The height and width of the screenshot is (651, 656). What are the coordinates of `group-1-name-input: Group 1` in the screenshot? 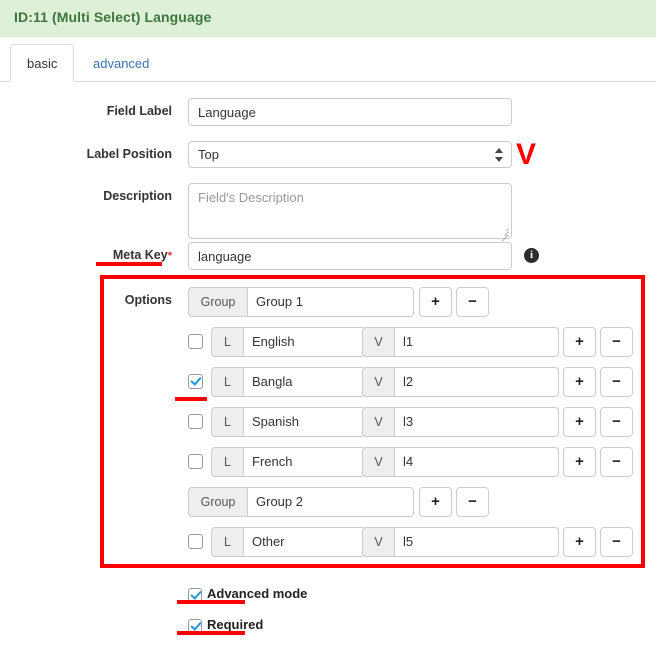 It's located at (330, 302).